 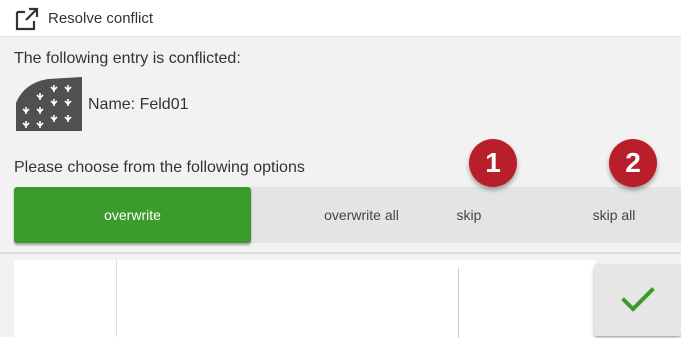 I want to click on options-heading: Please choose from the following options, so click(x=159, y=167).